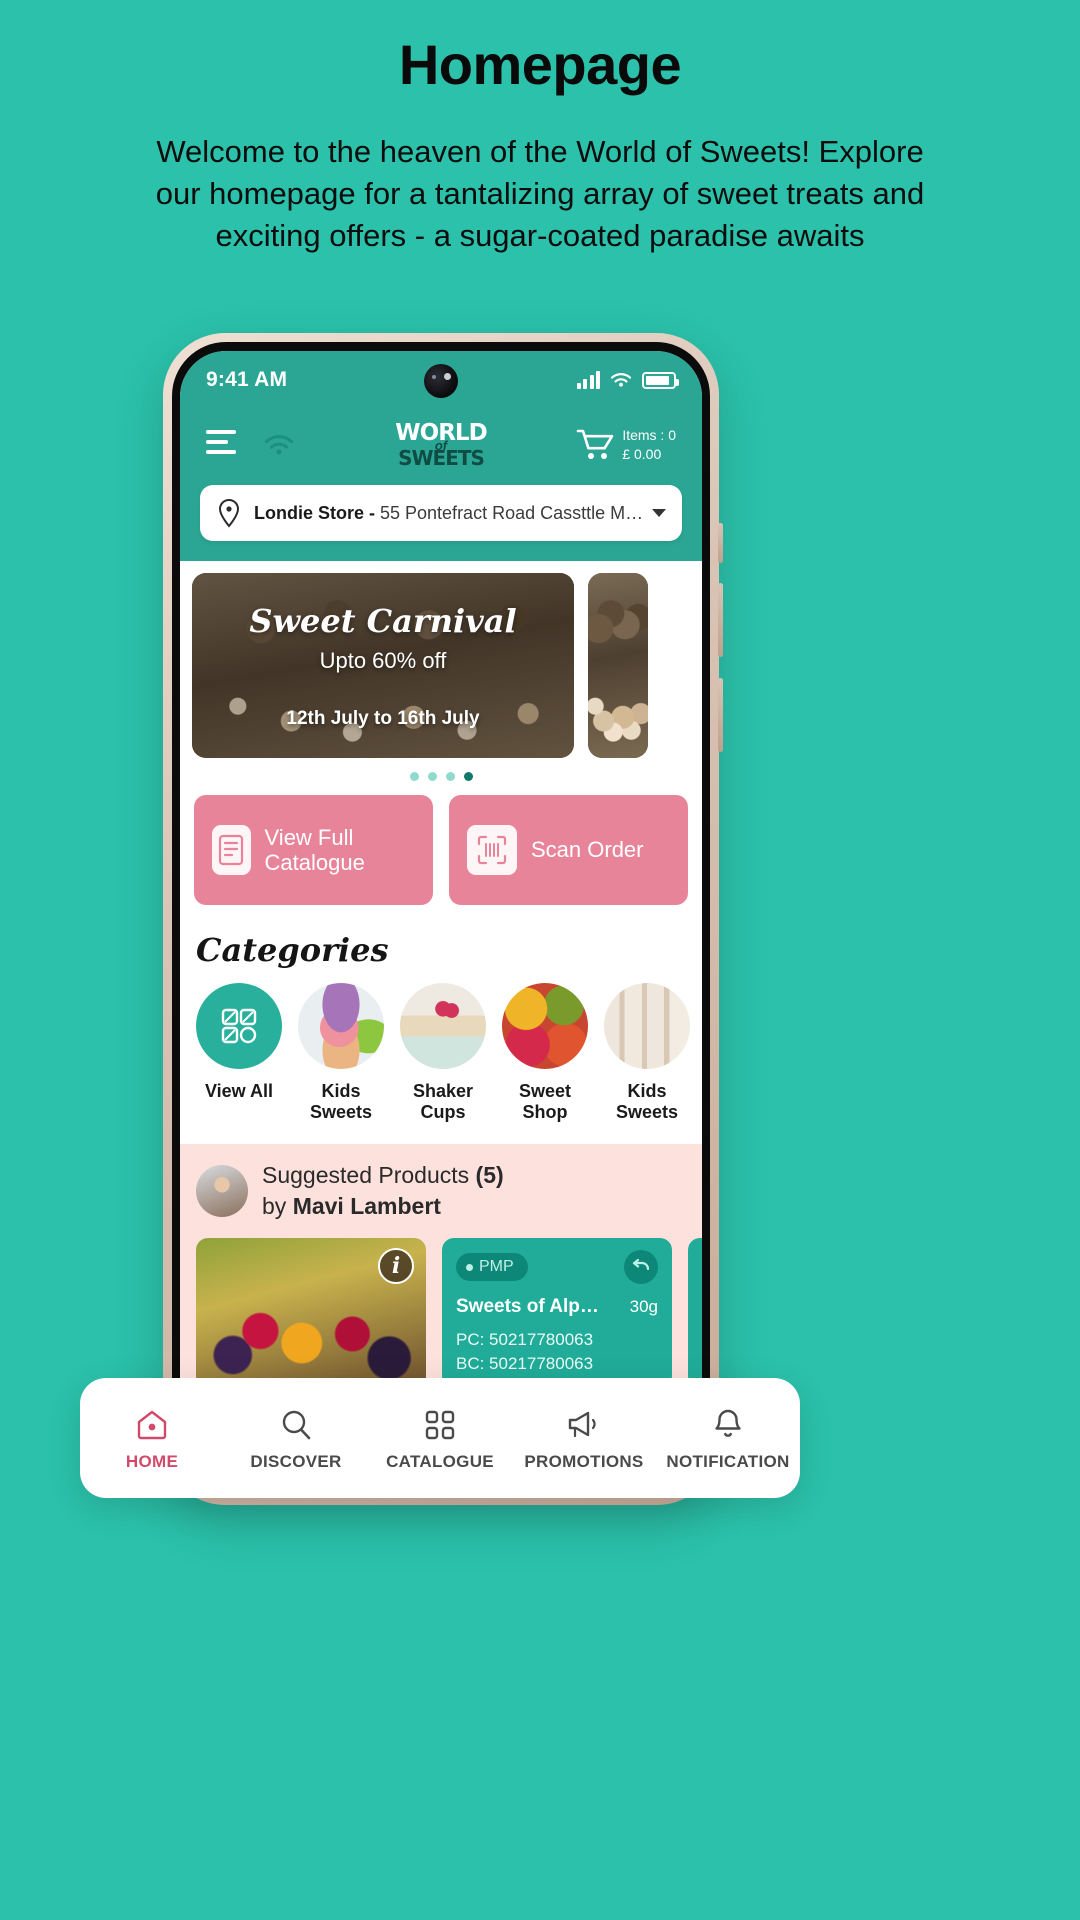 Image resolution: width=1080 pixels, height=1920 pixels. I want to click on battery-icon, so click(660, 380).